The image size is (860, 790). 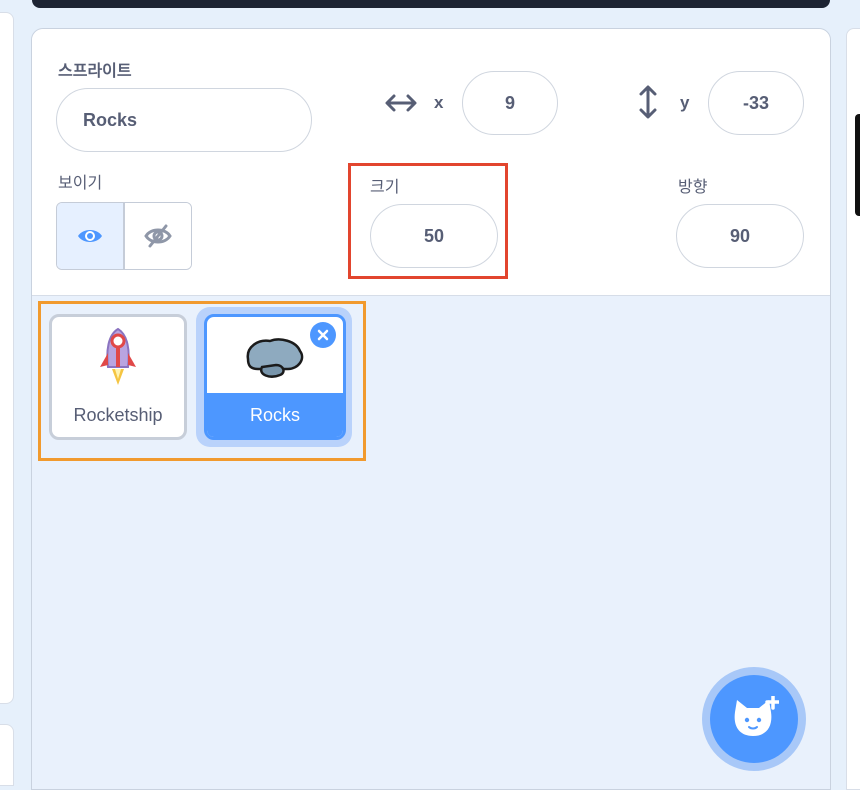 I want to click on direction-label: 방향, so click(x=693, y=186).